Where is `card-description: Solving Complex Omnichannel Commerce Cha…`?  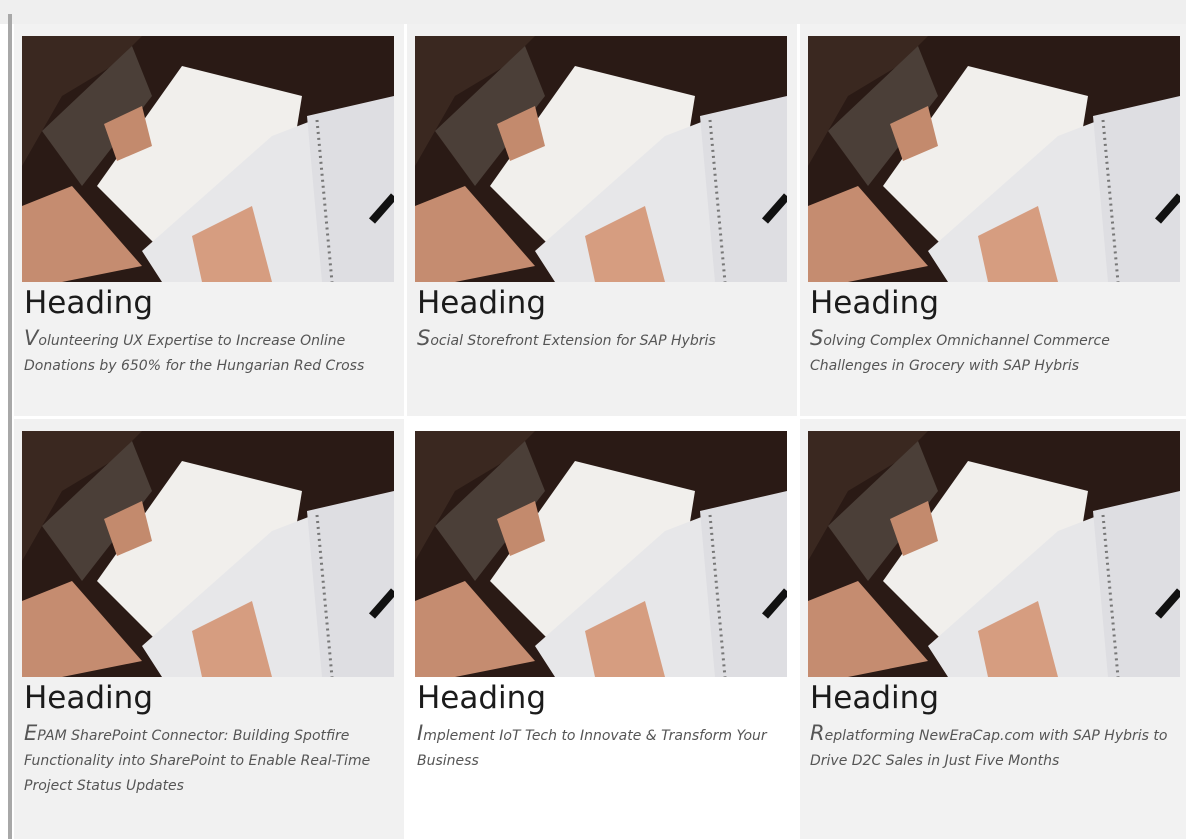 card-description: Solving Complex Omnichannel Commerce Cha… is located at coordinates (996, 352).